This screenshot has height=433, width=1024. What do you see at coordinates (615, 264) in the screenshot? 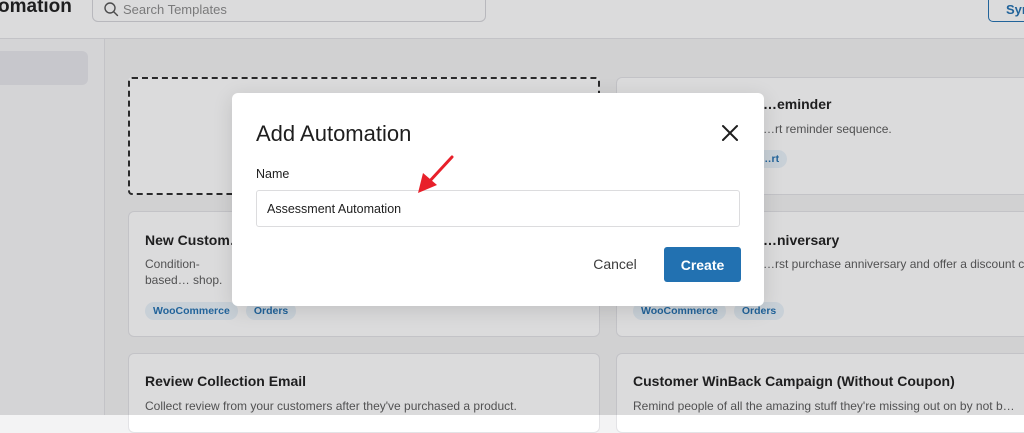
I see `cancel-button: Cancel` at bounding box center [615, 264].